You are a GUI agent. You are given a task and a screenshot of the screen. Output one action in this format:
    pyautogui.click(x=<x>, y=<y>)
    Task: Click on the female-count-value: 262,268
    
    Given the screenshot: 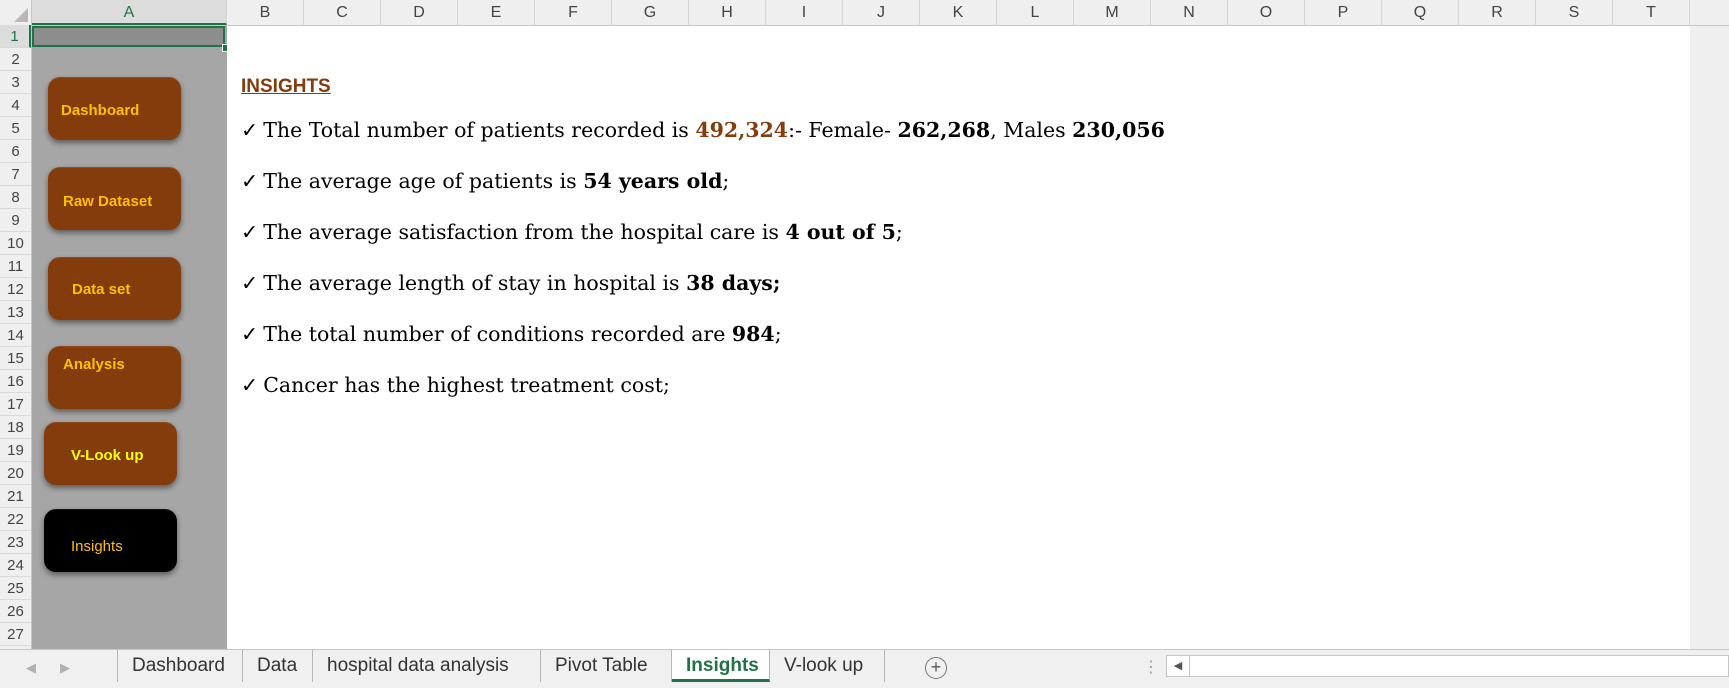 What is the action you would take?
    pyautogui.click(x=944, y=130)
    